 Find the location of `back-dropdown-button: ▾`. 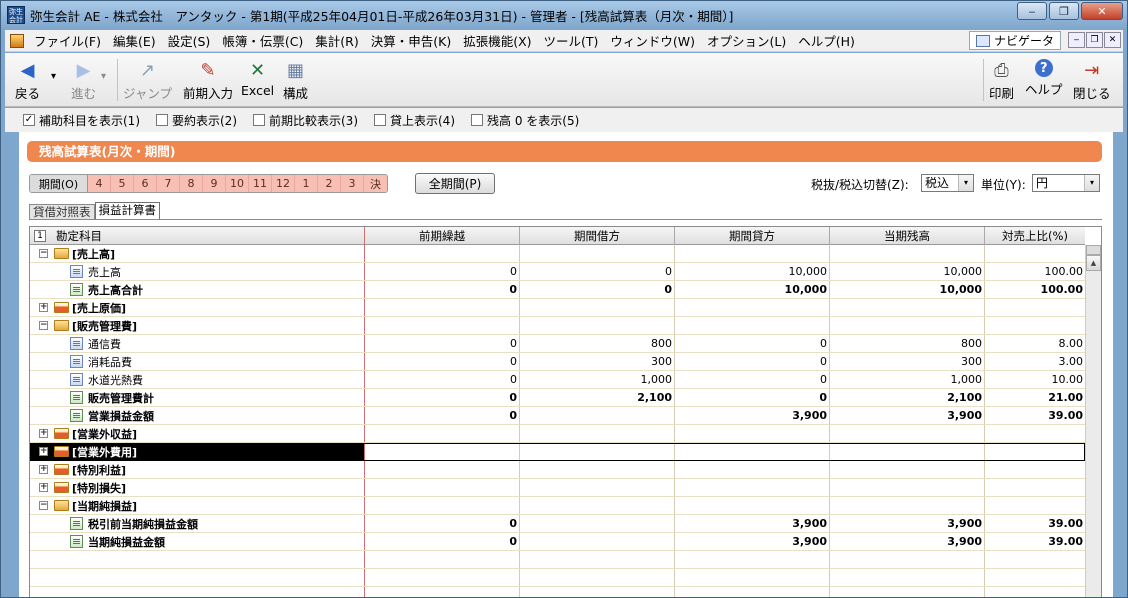

back-dropdown-button: ▾ is located at coordinates (53, 76).